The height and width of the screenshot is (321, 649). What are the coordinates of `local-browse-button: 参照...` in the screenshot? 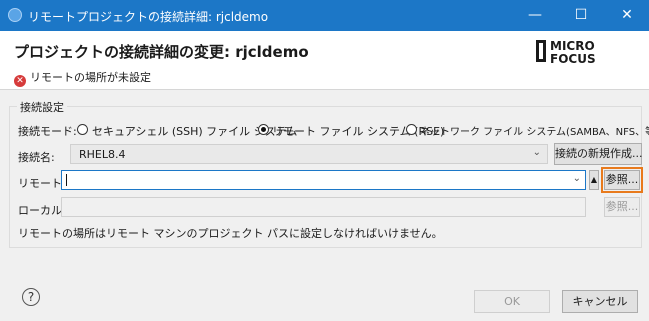 It's located at (622, 207).